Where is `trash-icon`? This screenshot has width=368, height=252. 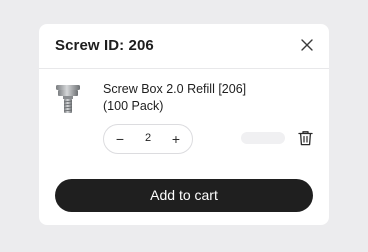 trash-icon is located at coordinates (305, 138).